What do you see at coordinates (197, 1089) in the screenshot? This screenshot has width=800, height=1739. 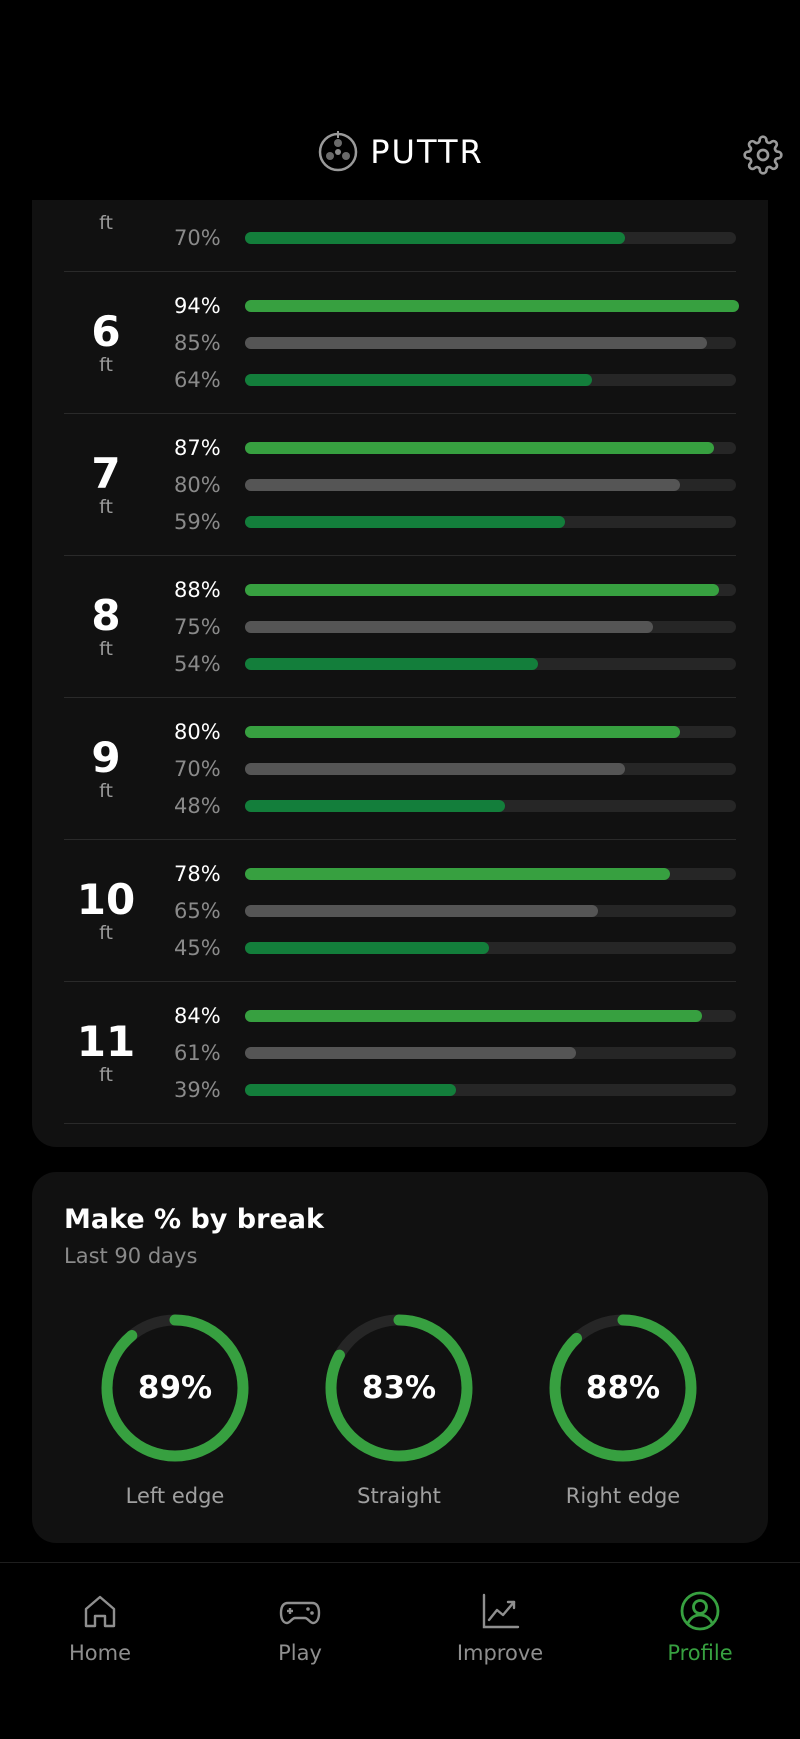 I see `metric-percent: 39%` at bounding box center [197, 1089].